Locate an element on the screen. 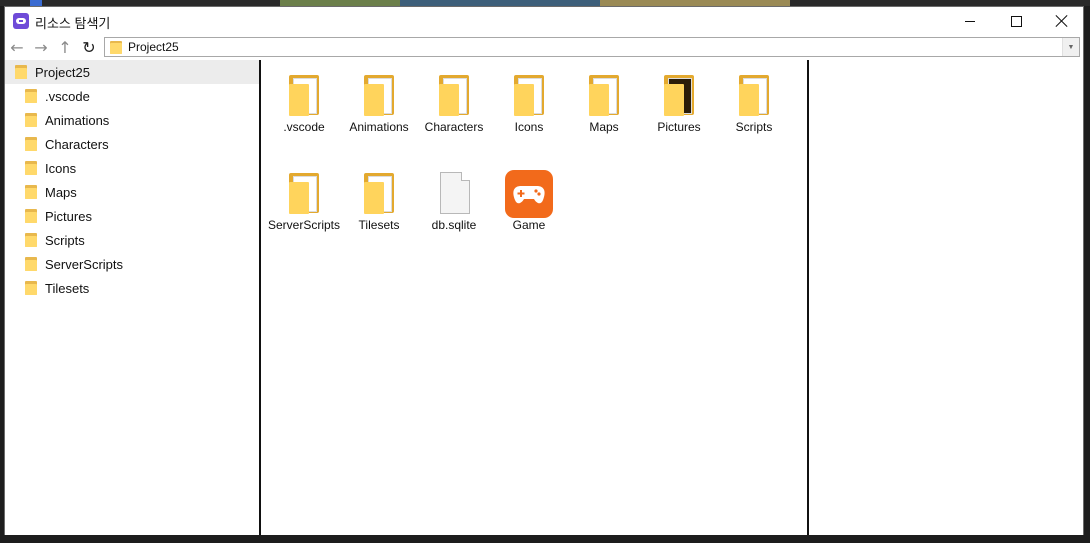 Image resolution: width=1090 pixels, height=543 pixels. minimize-button is located at coordinates (970, 21).